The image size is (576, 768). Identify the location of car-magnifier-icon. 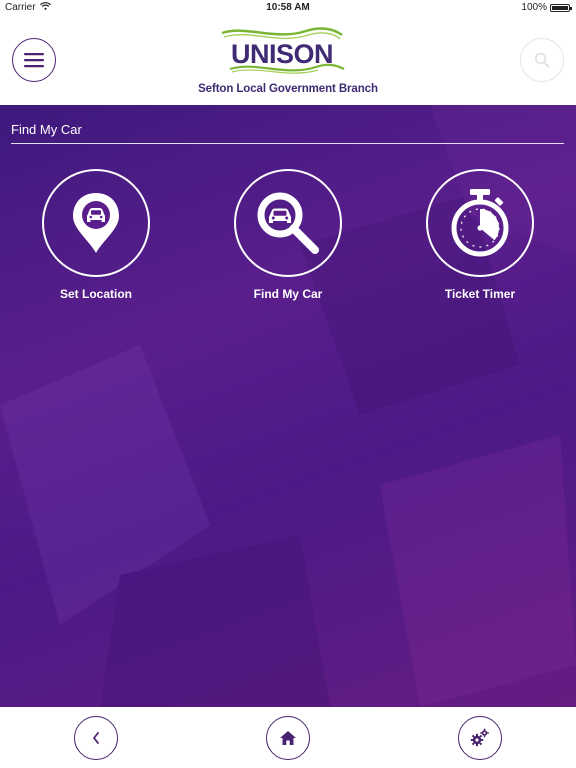
(288, 223).